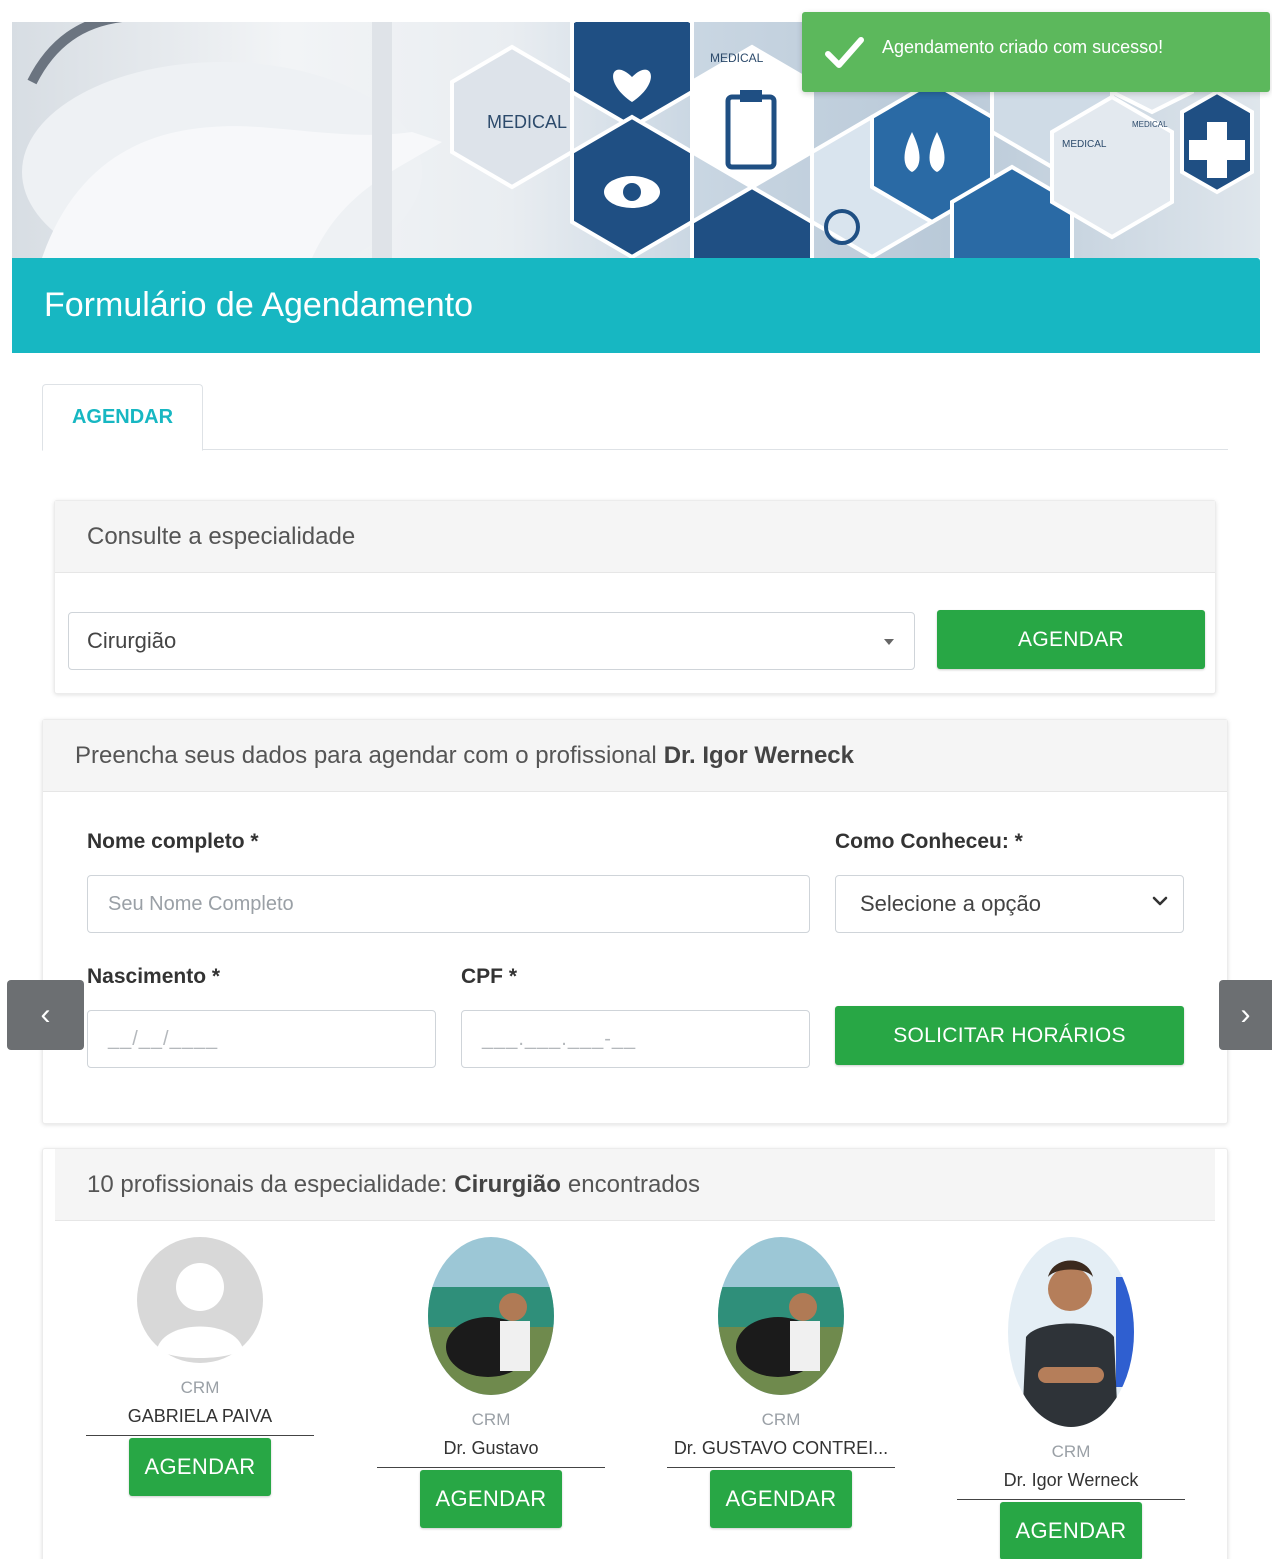  Describe the element at coordinates (448, 904) in the screenshot. I see `full-name-input: Seu Nome Completo` at that location.